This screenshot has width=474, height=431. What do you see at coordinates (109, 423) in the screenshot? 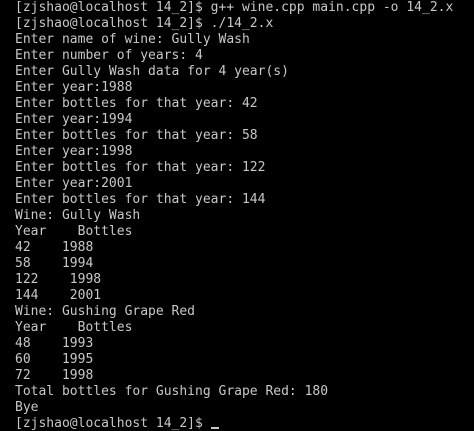
I see `shell-prompt: [zjshao@localhost 14_2]$` at bounding box center [109, 423].